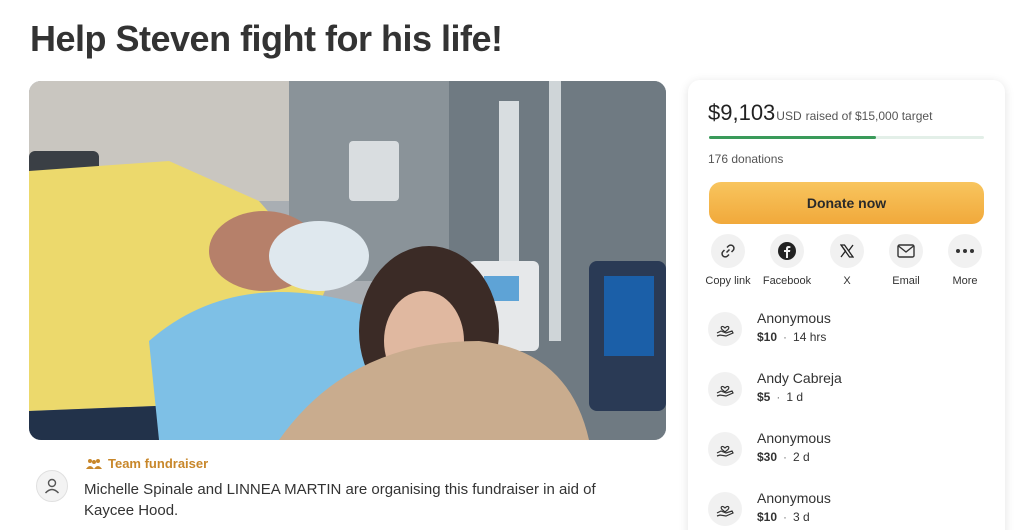 Image resolution: width=1024 pixels, height=530 pixels. What do you see at coordinates (801, 457) in the screenshot?
I see `donor-time: 2 d` at bounding box center [801, 457].